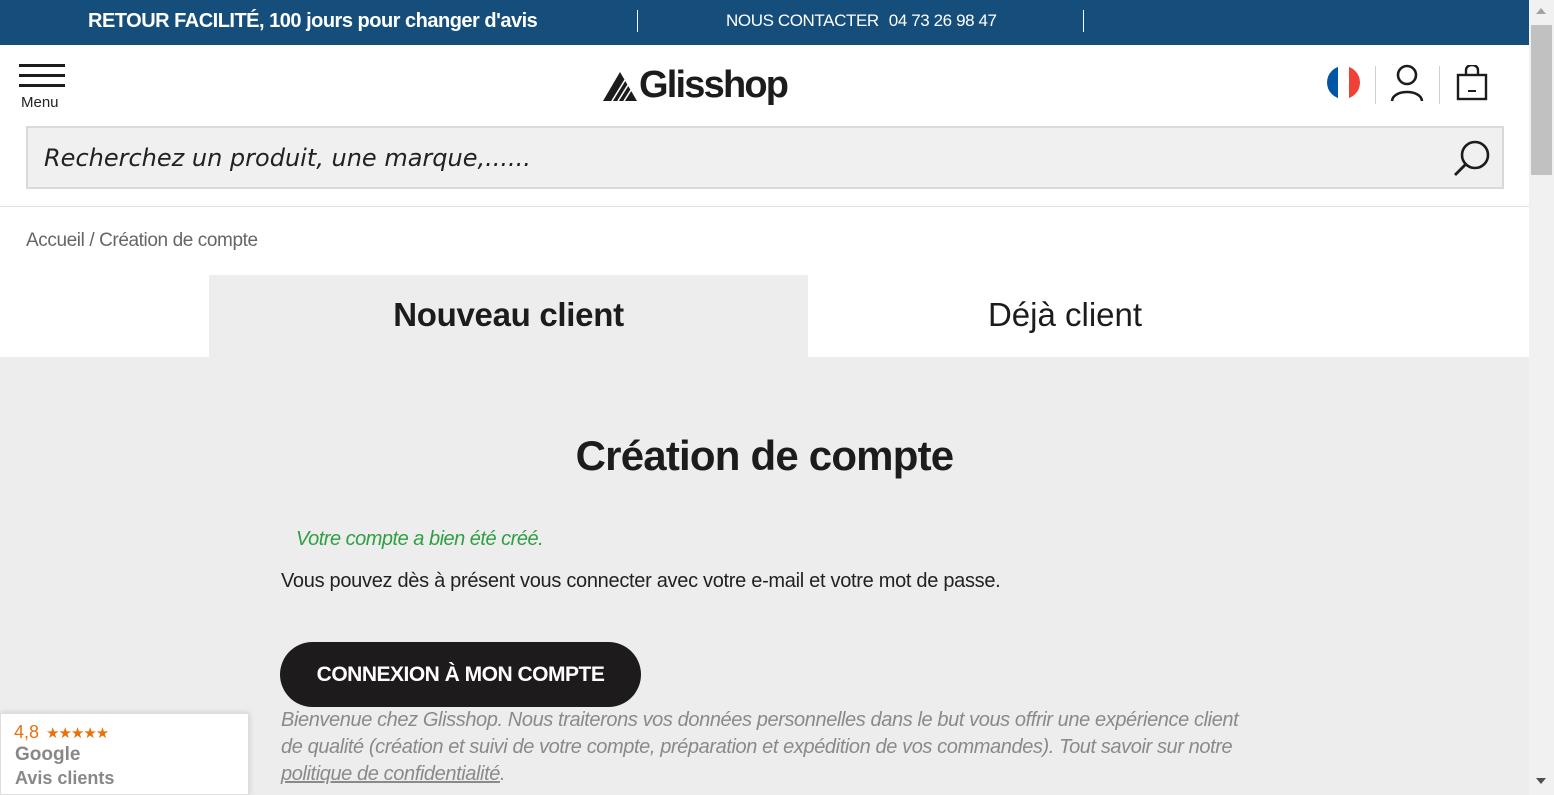 The image size is (1554, 795). Describe the element at coordinates (1541, 781) in the screenshot. I see `scroll-down-arrow-icon` at that location.